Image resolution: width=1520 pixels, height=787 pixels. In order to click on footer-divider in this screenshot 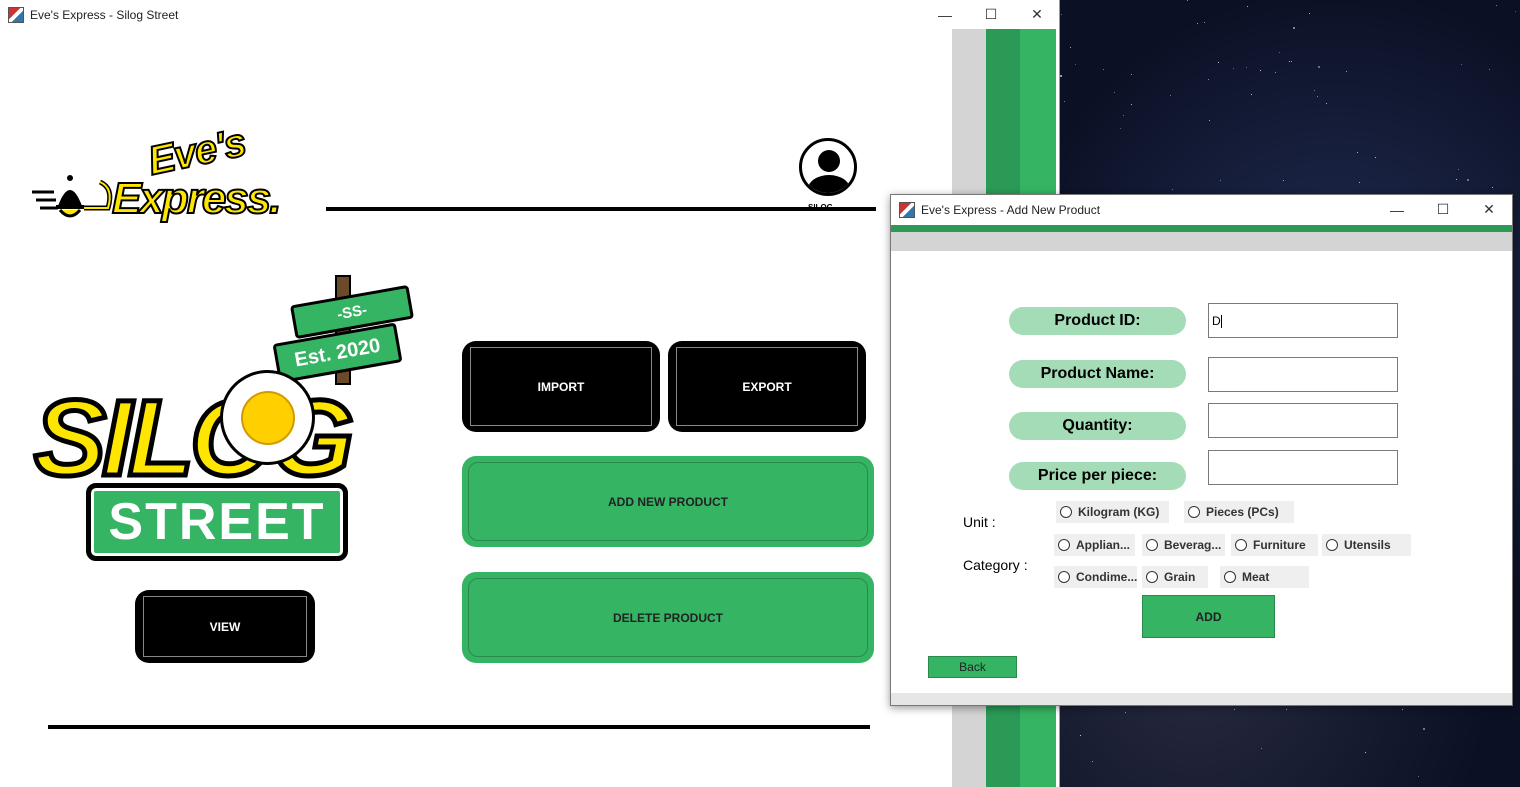, I will do `click(459, 727)`.